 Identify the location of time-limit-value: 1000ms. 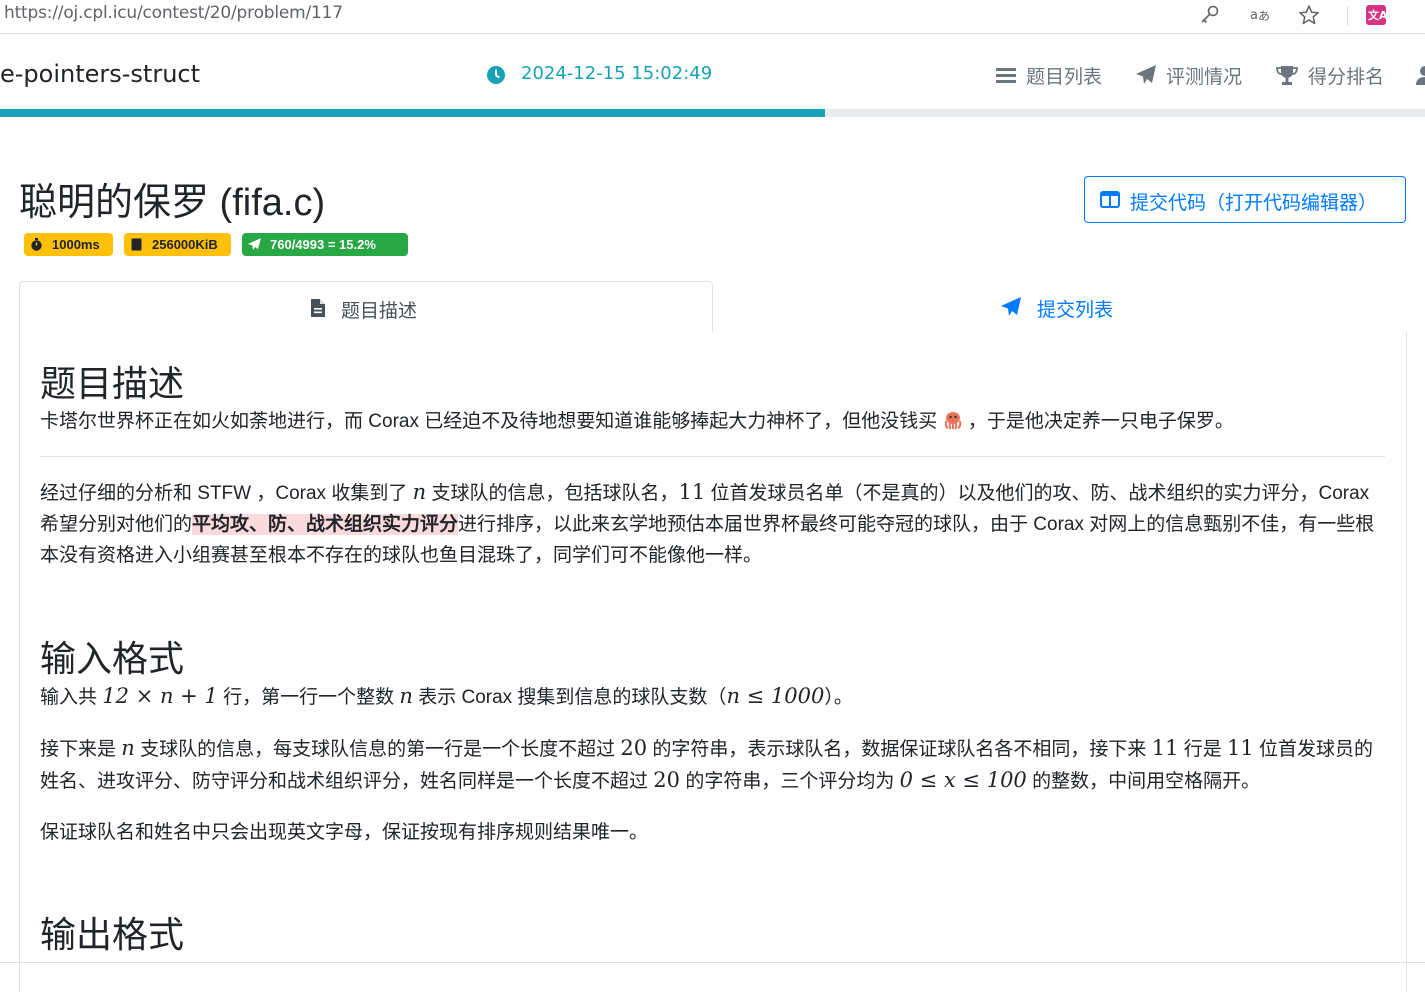
(76, 244).